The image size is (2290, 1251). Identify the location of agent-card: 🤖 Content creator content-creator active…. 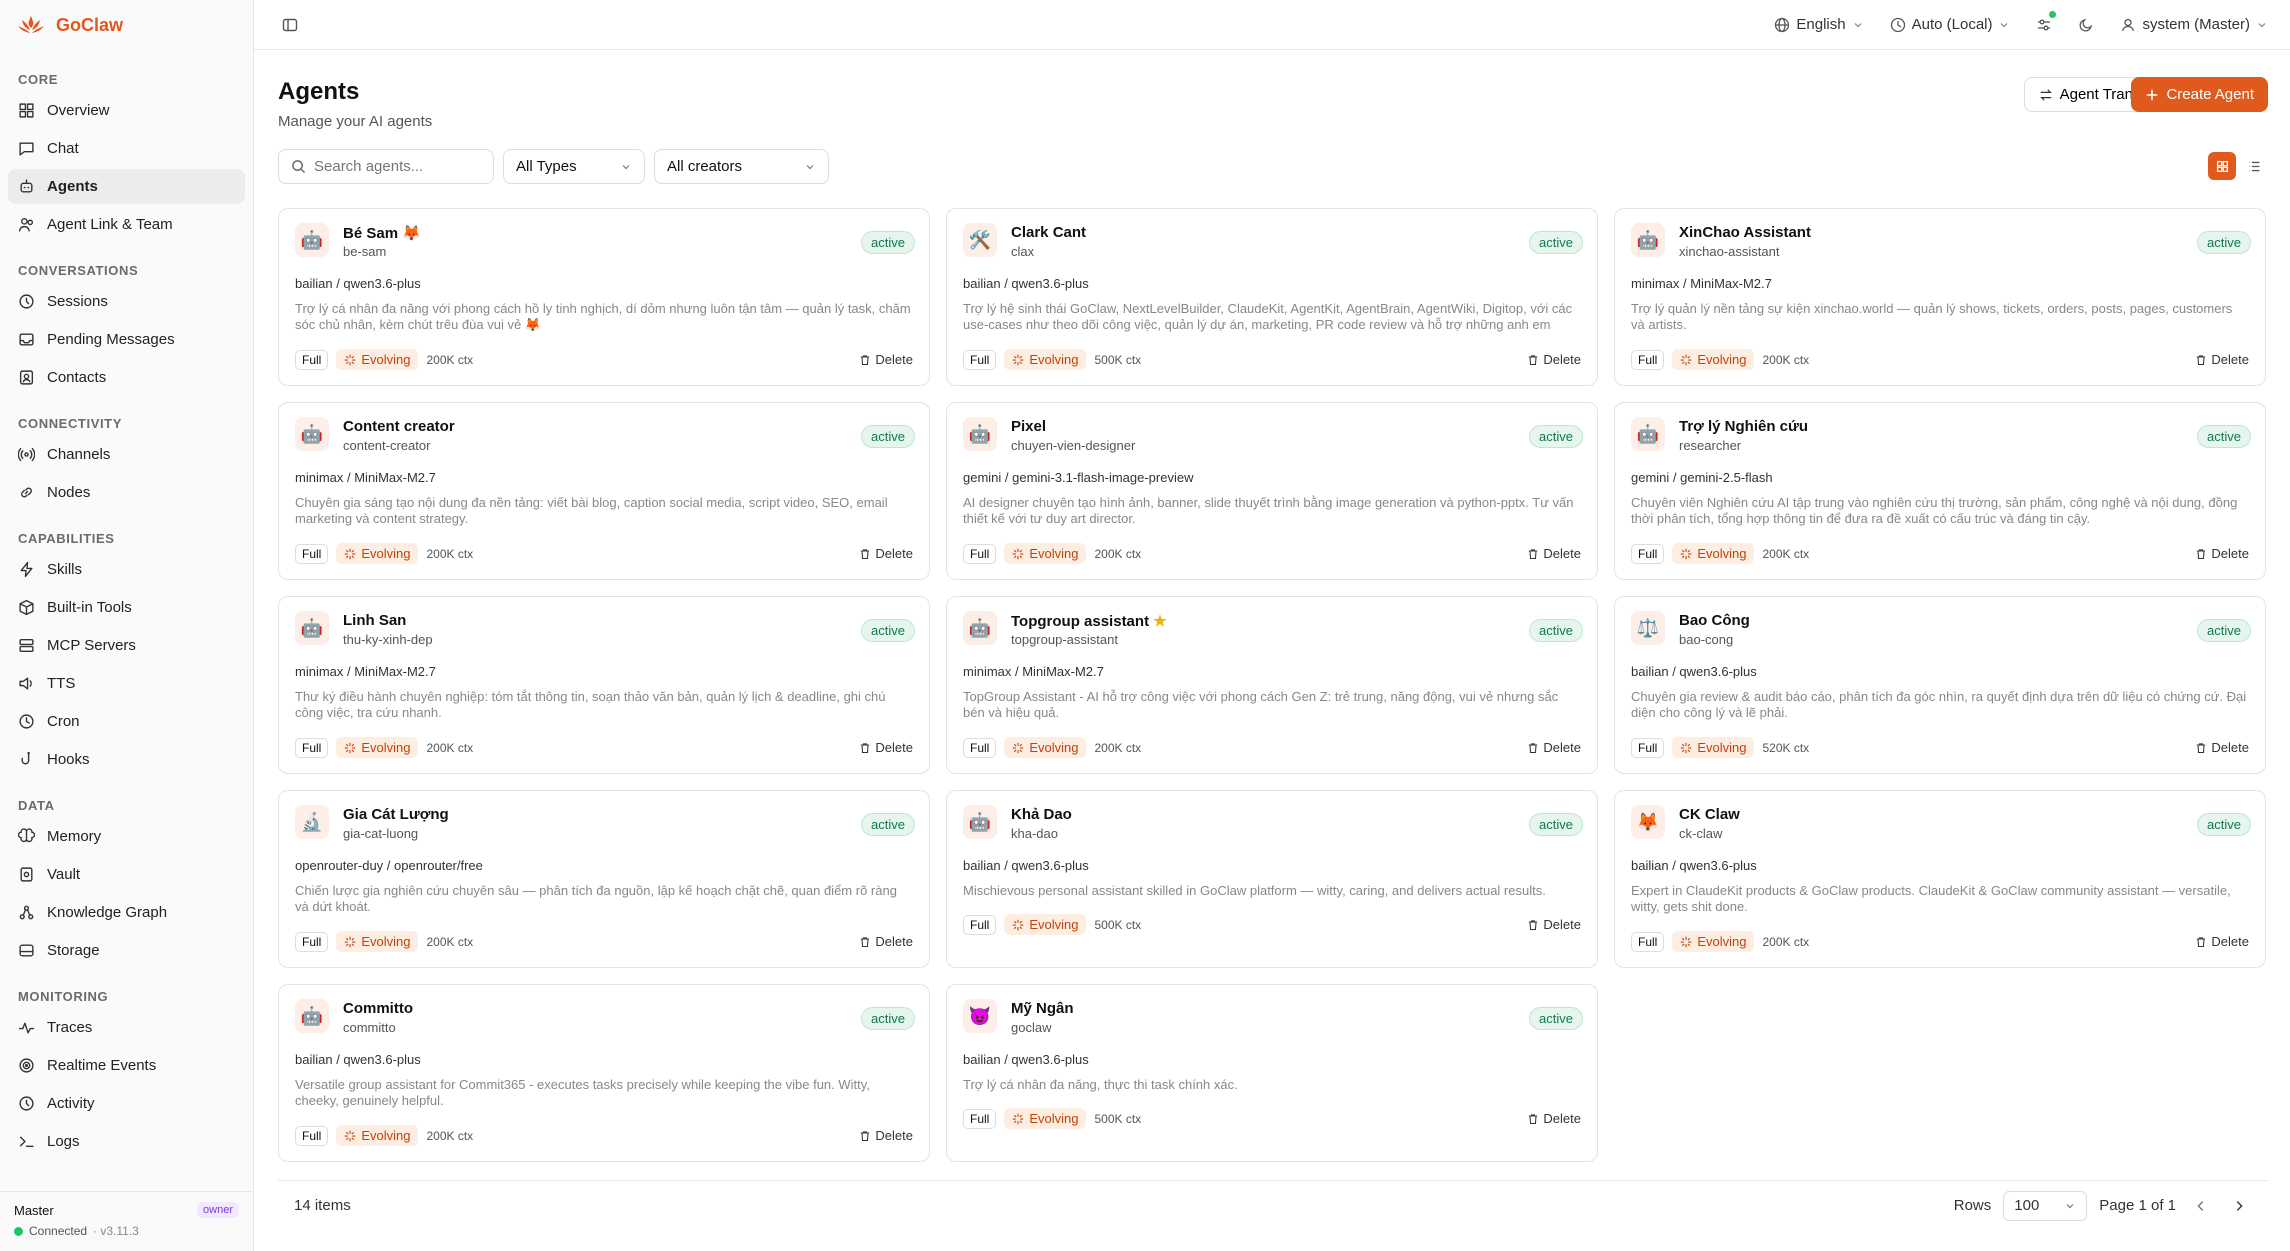
(604, 491).